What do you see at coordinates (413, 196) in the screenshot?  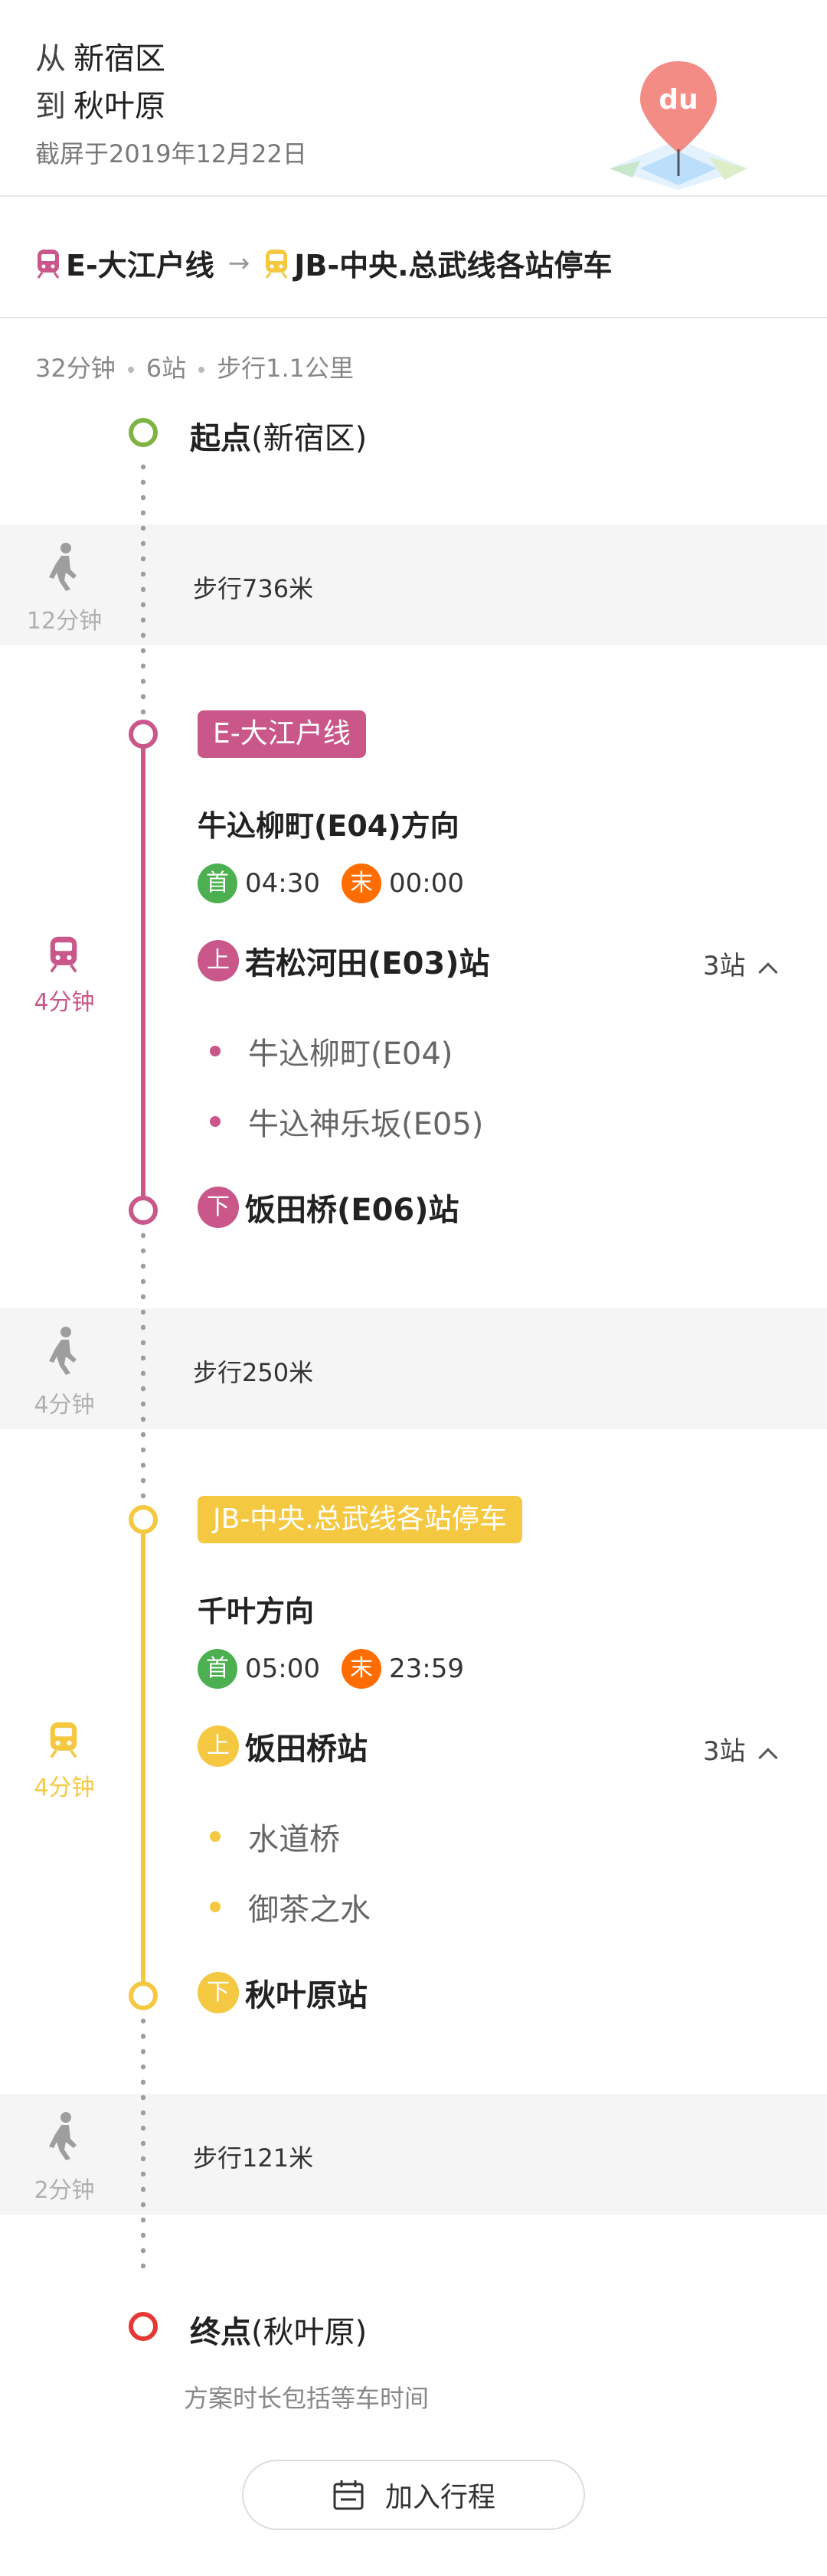 I see `header-divider` at bounding box center [413, 196].